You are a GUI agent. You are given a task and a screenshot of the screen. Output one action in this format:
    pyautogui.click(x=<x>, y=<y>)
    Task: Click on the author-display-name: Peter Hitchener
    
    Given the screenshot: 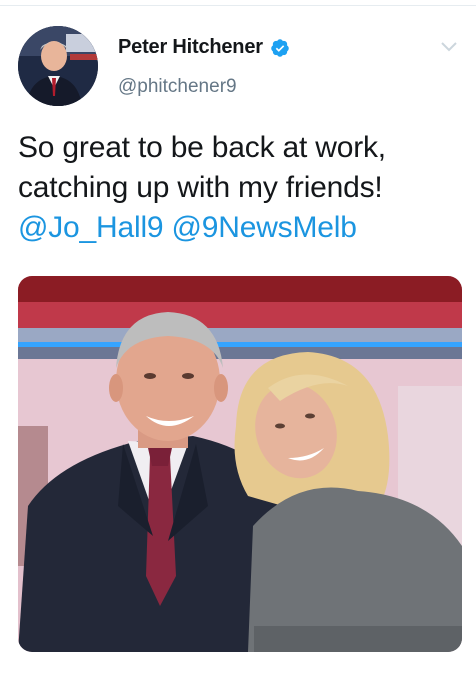 What is the action you would take?
    pyautogui.click(x=190, y=47)
    